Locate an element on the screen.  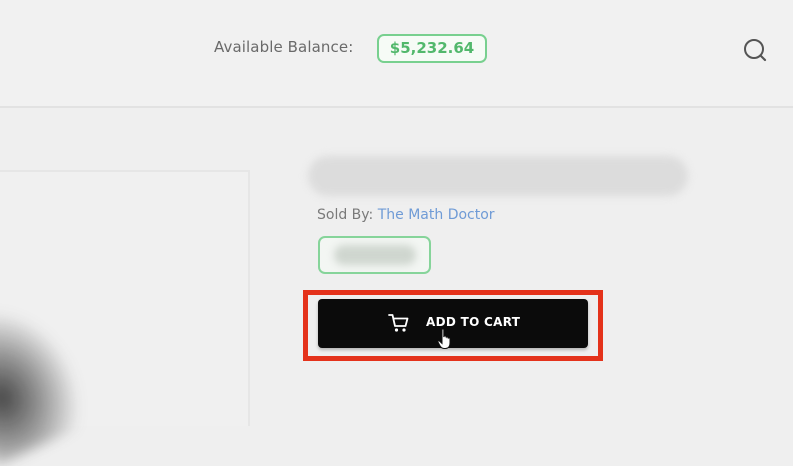
add-to-cart-label: ADD TO CART is located at coordinates (473, 322).